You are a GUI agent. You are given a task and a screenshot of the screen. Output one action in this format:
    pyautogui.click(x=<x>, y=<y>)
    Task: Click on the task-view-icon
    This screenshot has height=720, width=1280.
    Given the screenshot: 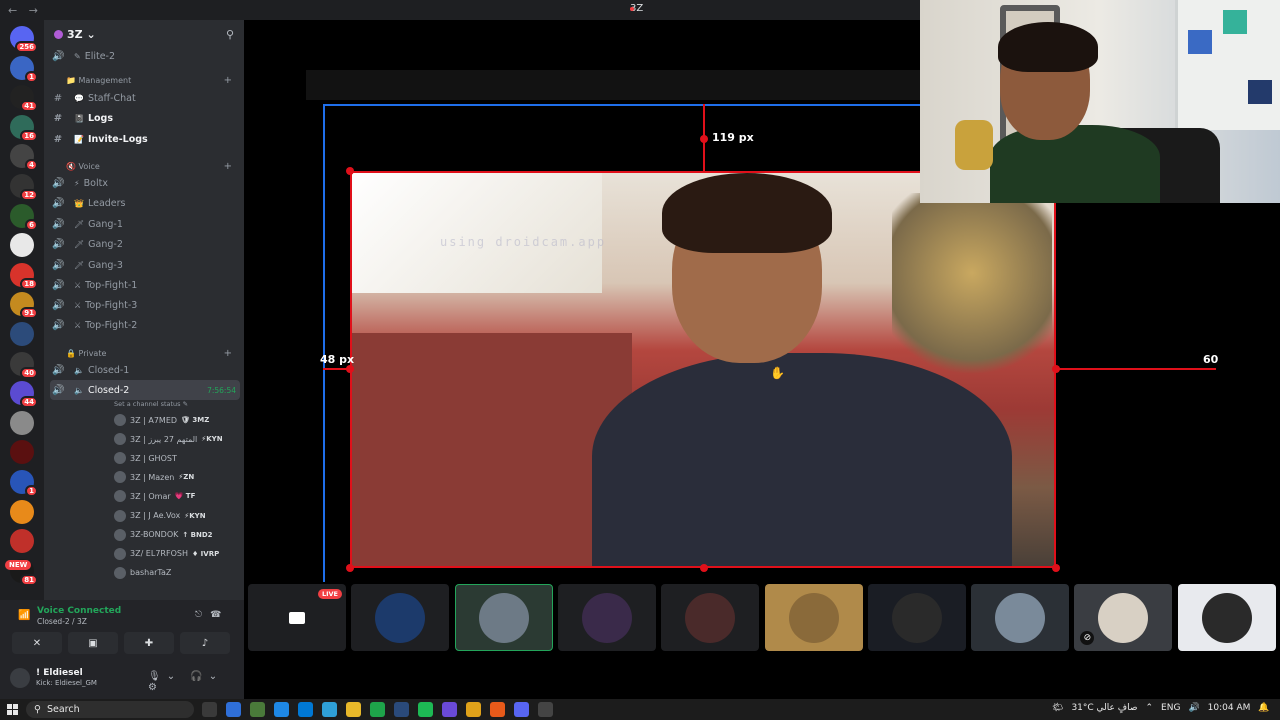 What is the action you would take?
    pyautogui.click(x=209, y=709)
    